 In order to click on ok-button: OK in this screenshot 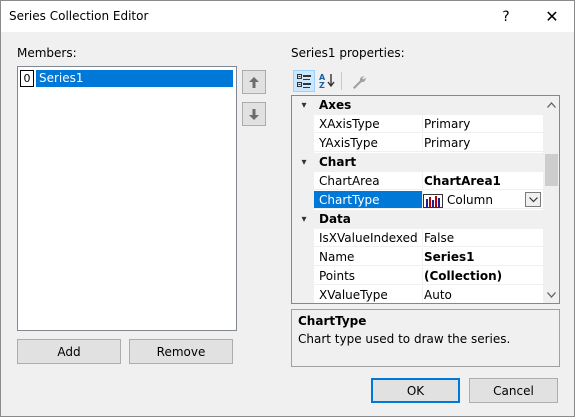, I will do `click(415, 390)`.